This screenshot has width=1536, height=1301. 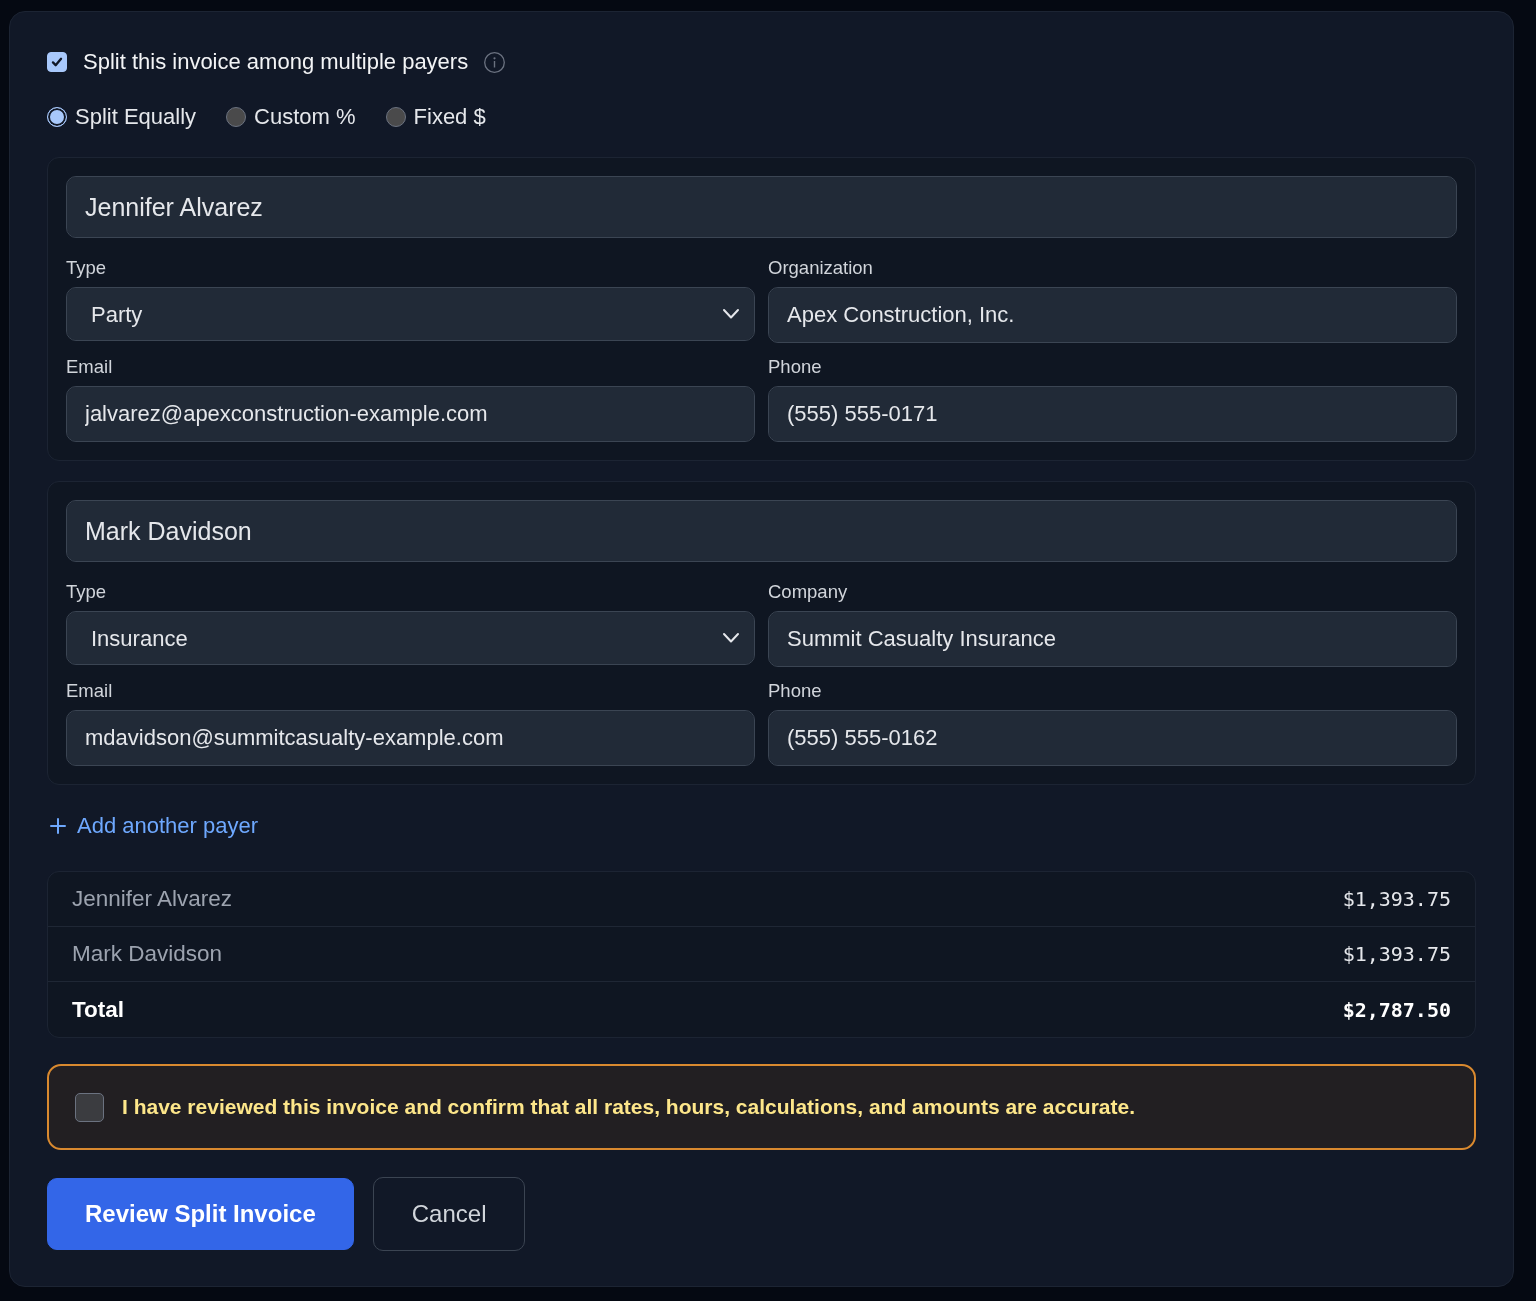 What do you see at coordinates (495, 62) in the screenshot?
I see `info-icon` at bounding box center [495, 62].